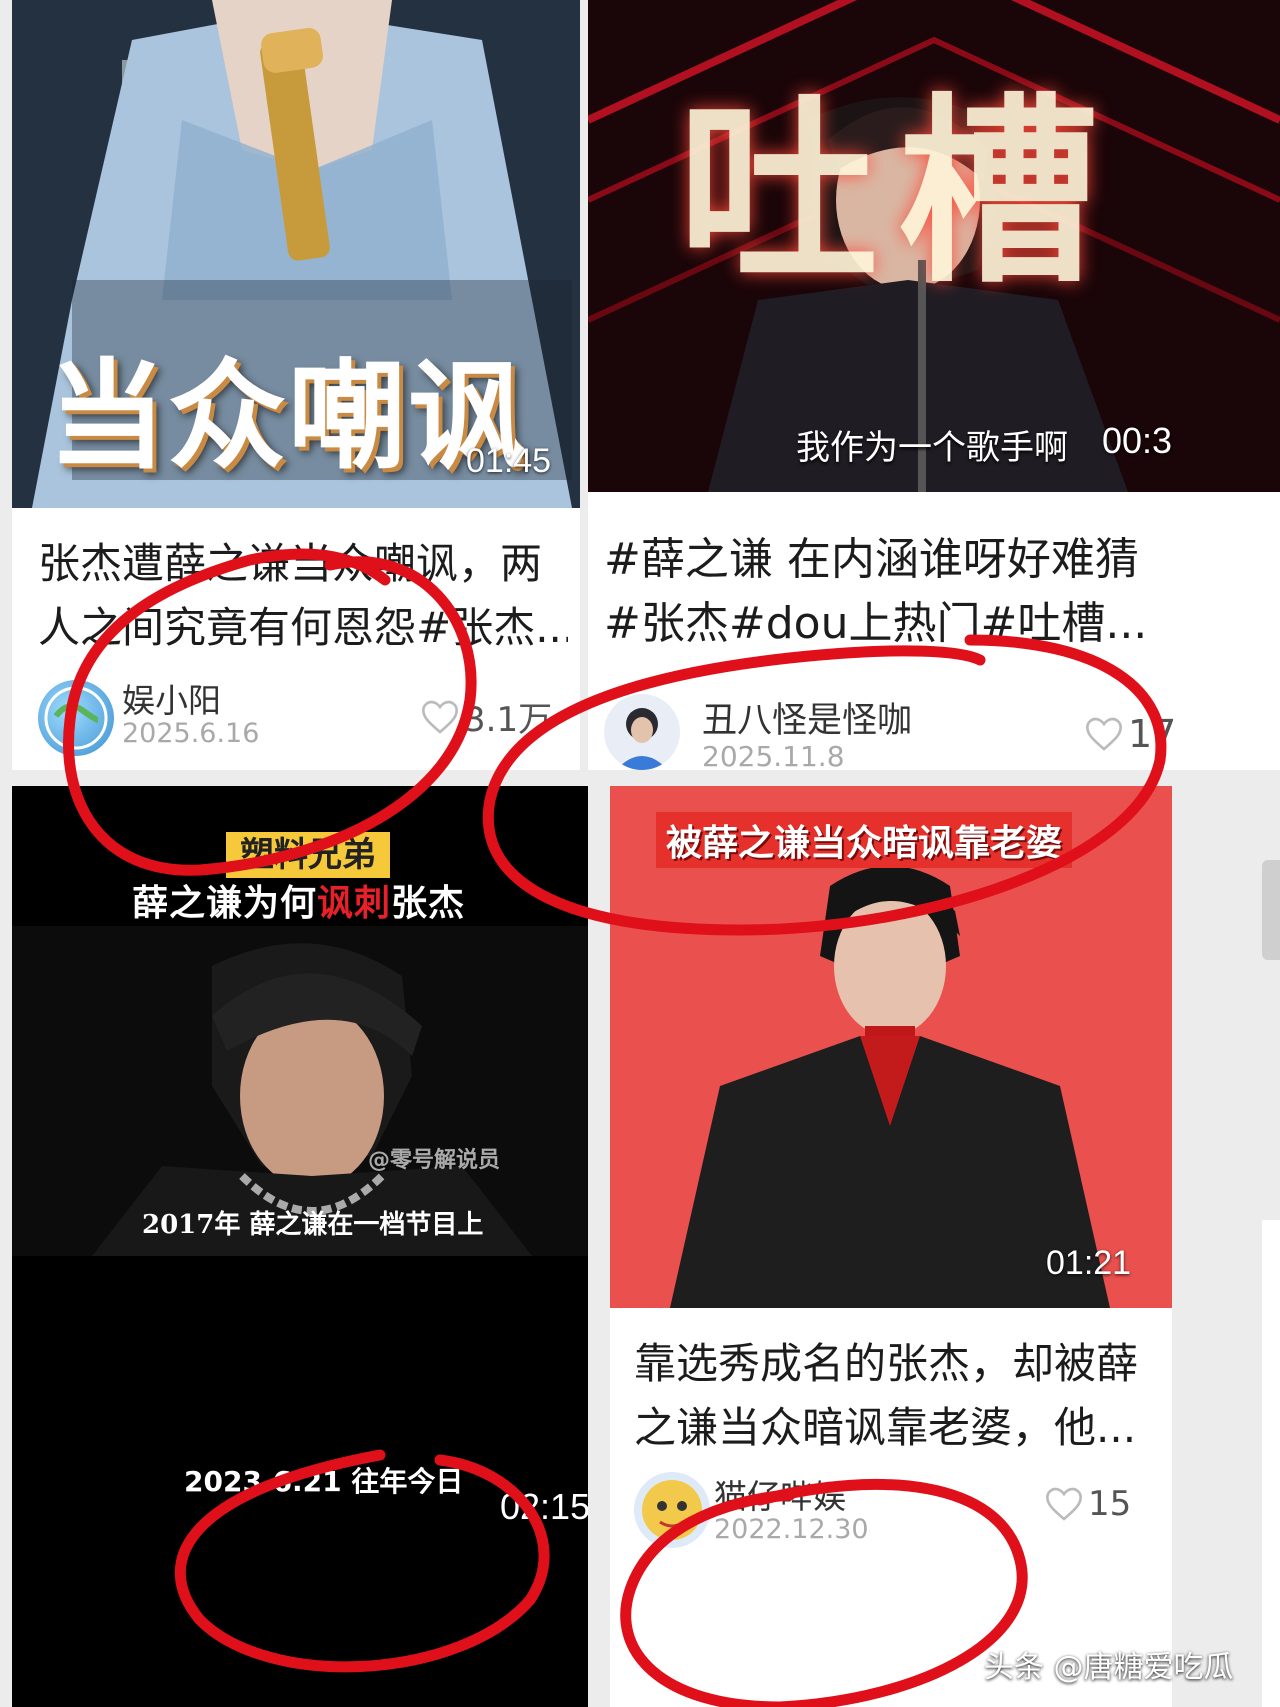 The height and width of the screenshot is (1707, 1280). Describe the element at coordinates (288, 416) in the screenshot. I see `thumbnail-overlay-text: 当众嘲讽` at that location.